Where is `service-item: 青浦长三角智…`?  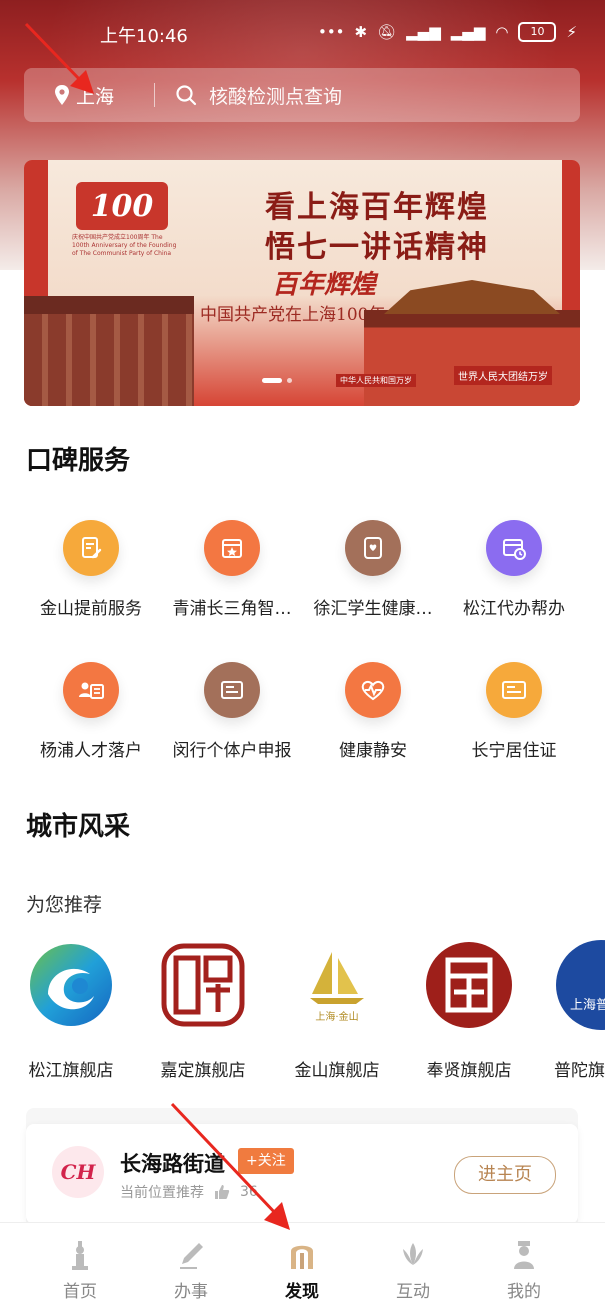 service-item: 青浦长三角智… is located at coordinates (232, 569).